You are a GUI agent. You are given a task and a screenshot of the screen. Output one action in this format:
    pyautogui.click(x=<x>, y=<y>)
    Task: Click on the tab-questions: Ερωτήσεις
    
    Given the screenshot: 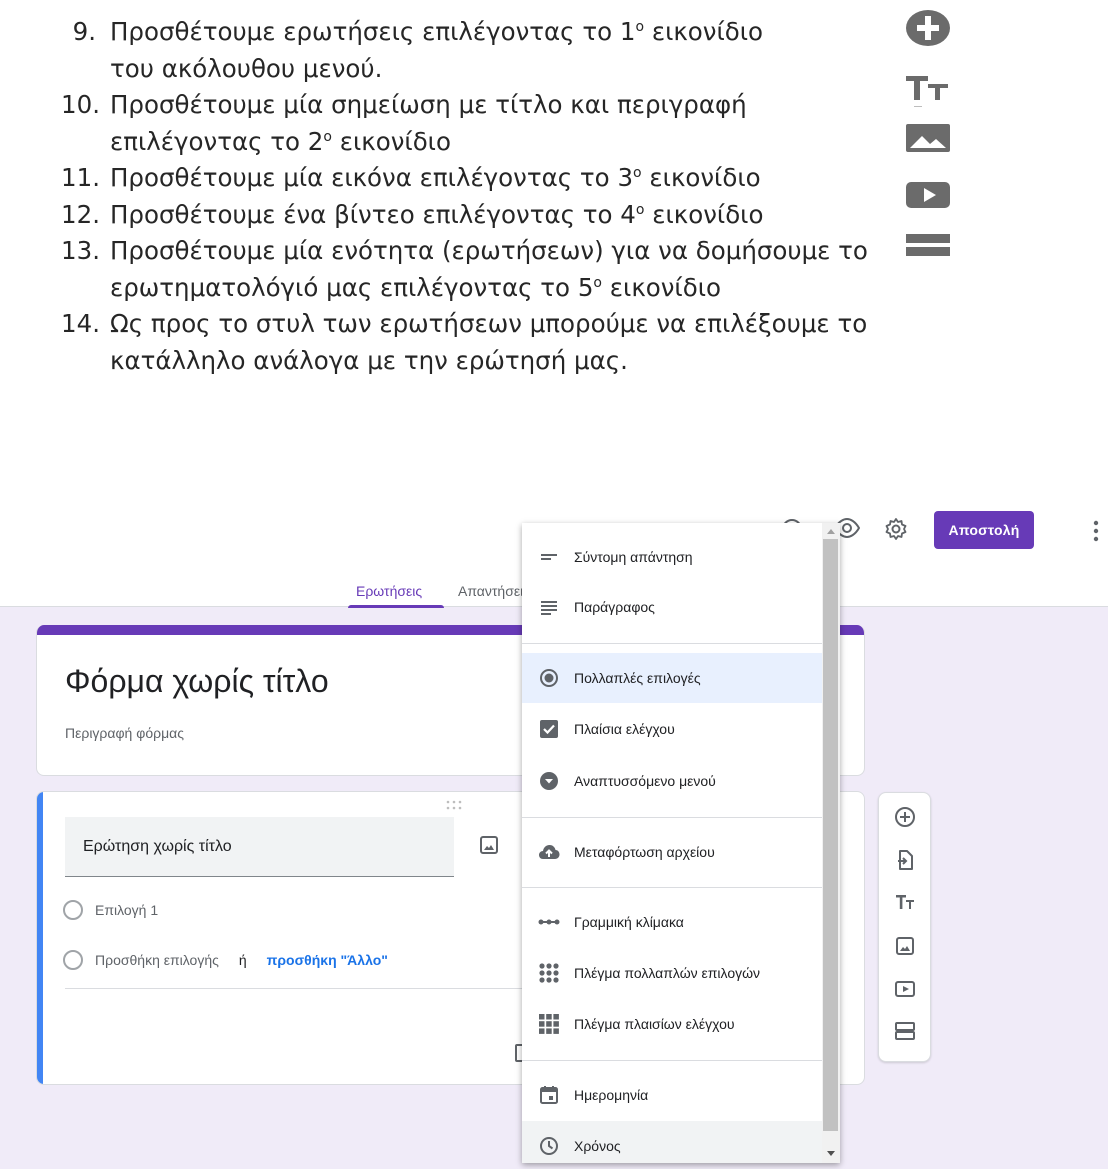 What is the action you would take?
    pyautogui.click(x=389, y=591)
    